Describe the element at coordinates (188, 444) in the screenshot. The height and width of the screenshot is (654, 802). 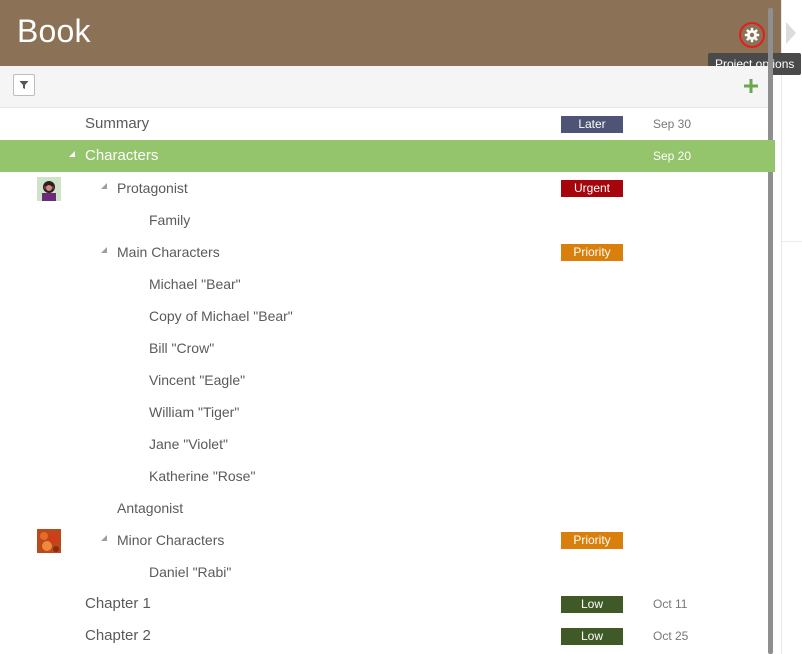
I see `row-label: Jane "Violet"` at that location.